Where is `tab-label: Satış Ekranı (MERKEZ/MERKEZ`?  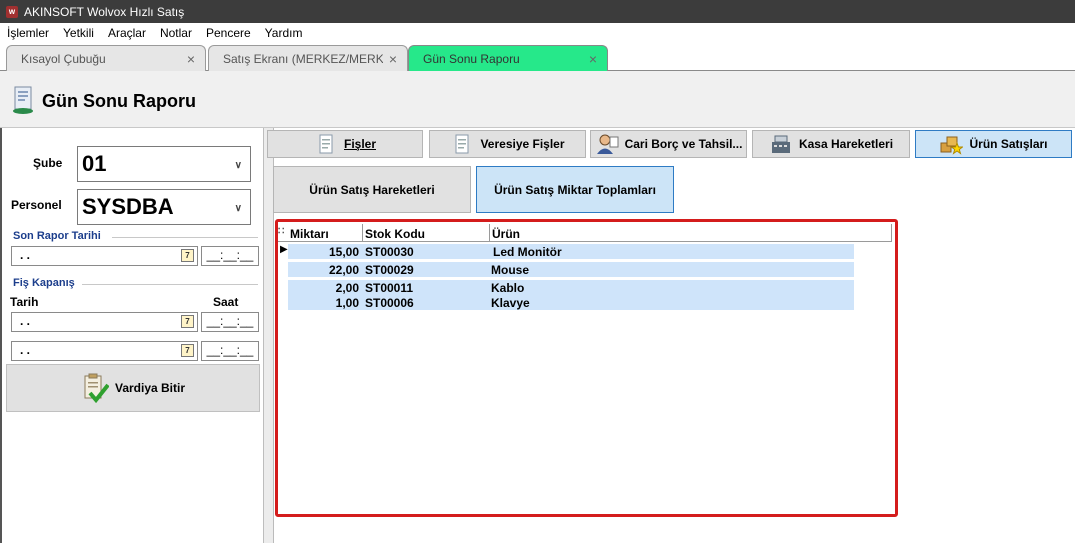 tab-label: Satış Ekranı (MERKEZ/MERKEZ is located at coordinates (303, 58).